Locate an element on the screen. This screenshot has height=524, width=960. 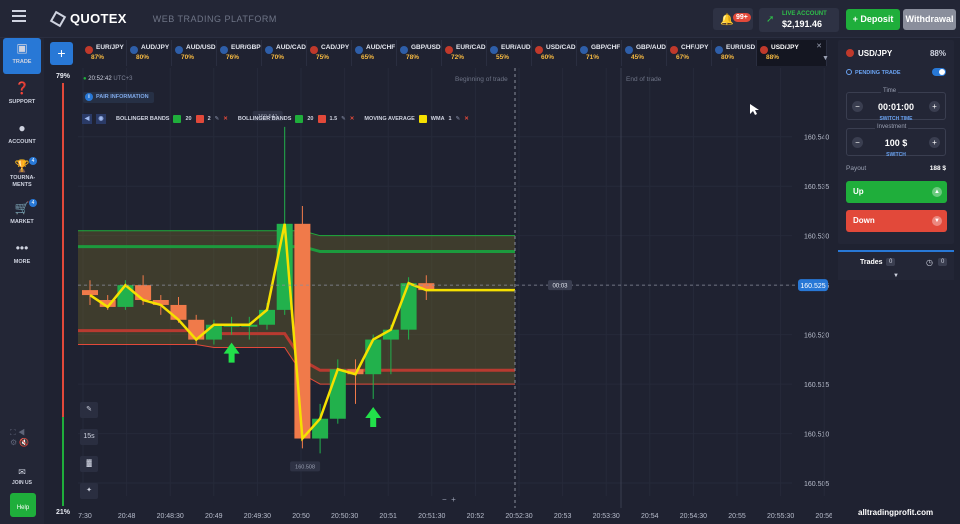
sidebar-item-label: TRADE is located at coordinates (22, 62).